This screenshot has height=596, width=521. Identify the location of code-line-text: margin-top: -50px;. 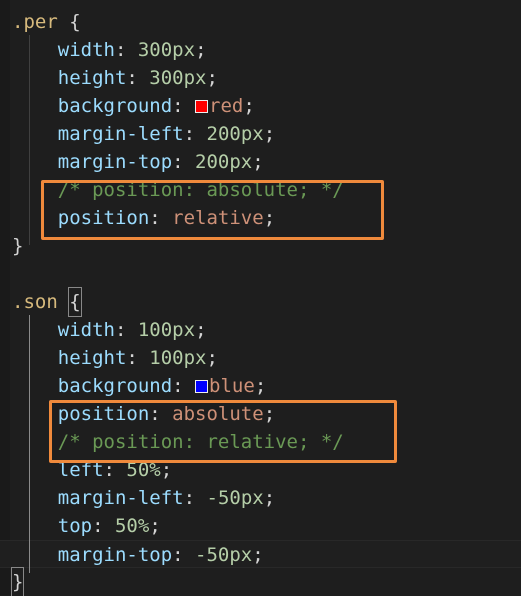
(132, 555).